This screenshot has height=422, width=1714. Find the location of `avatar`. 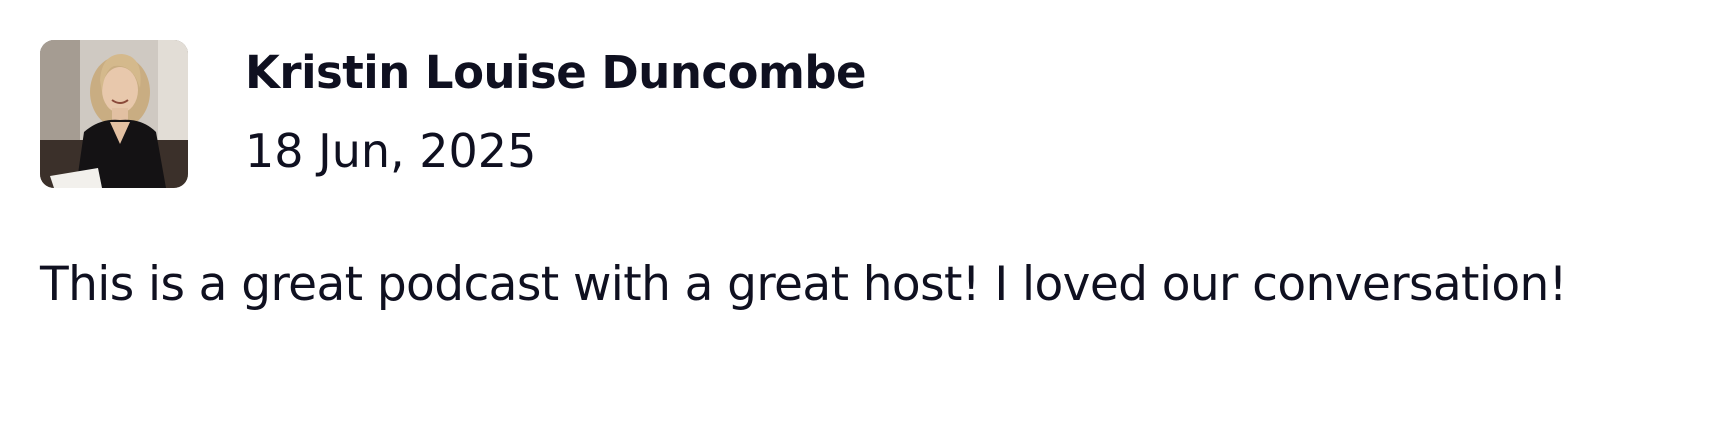

avatar is located at coordinates (114, 114).